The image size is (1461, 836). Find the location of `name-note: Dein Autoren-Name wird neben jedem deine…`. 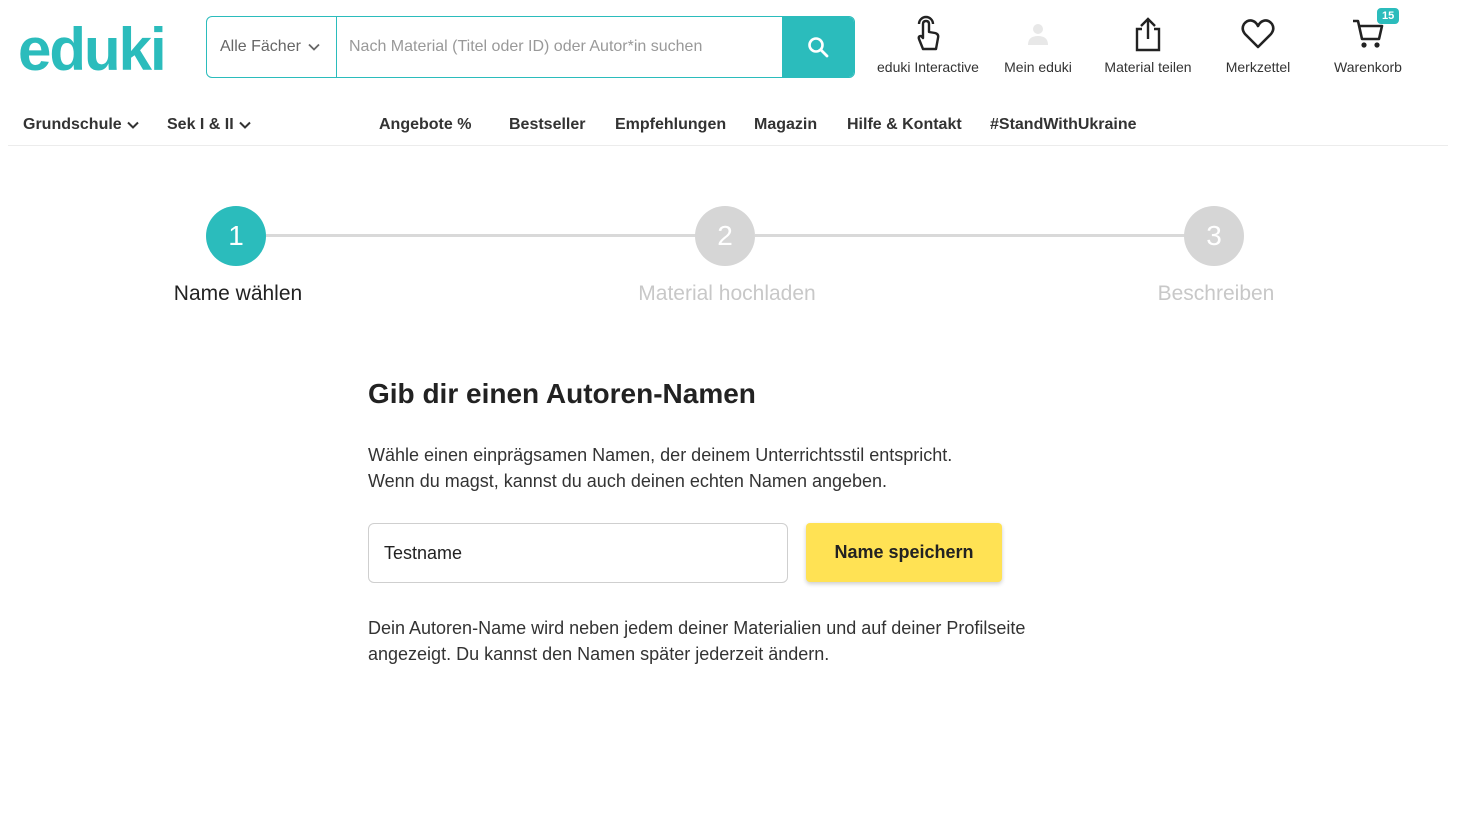

name-note: Dein Autoren-Name wird neben jedem deine… is located at coordinates (728, 641).